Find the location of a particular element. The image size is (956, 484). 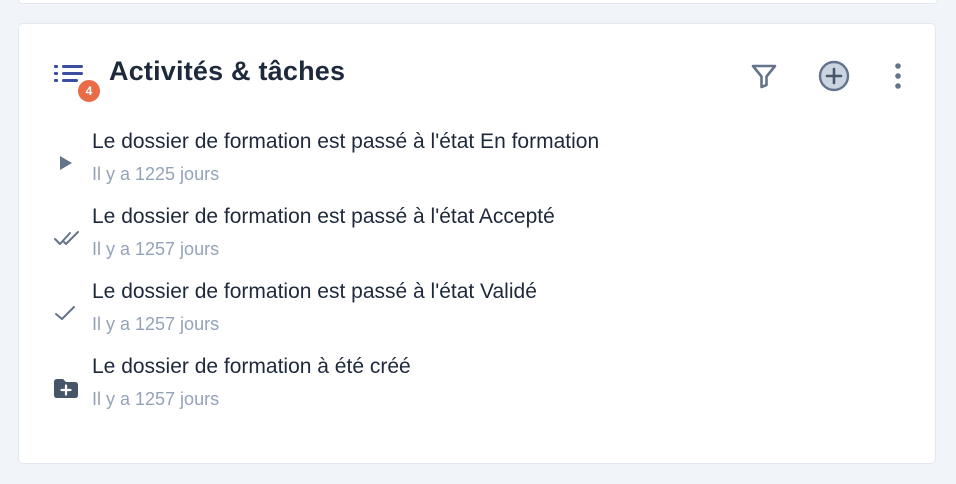

add-circle-icon is located at coordinates (834, 76).